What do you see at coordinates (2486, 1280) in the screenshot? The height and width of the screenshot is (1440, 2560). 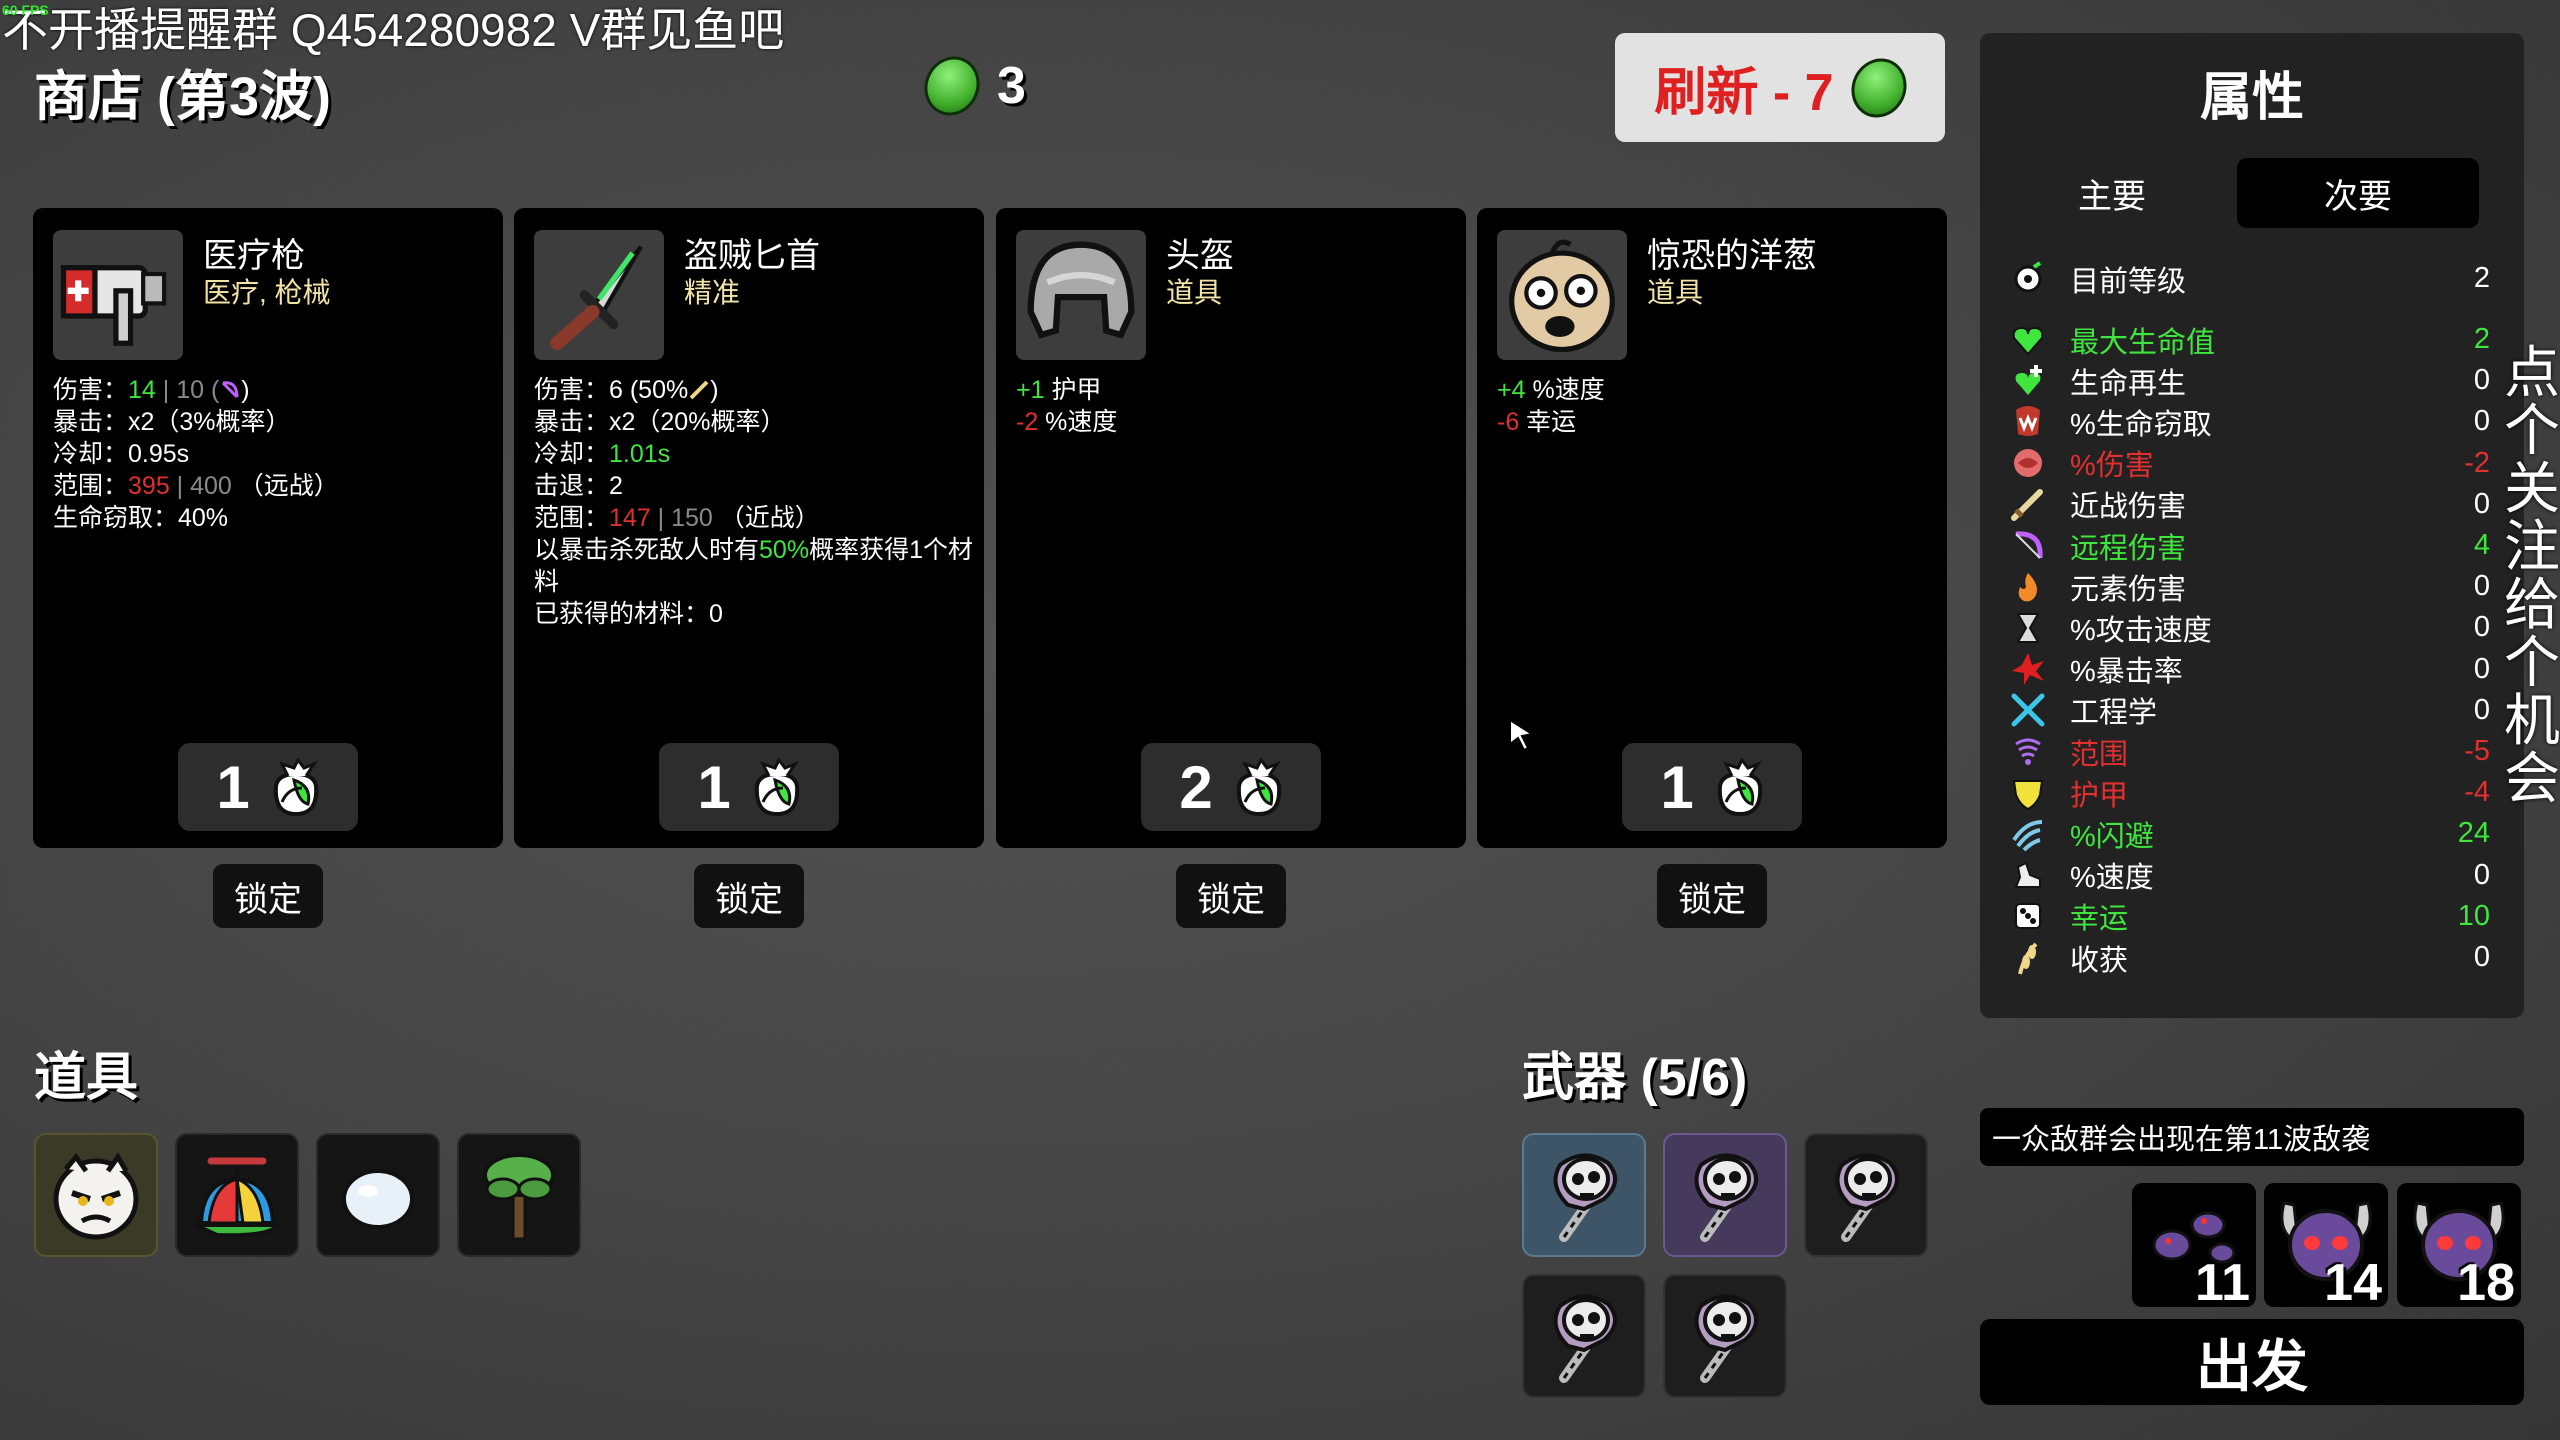 I see `enemy-wave-number: 18` at bounding box center [2486, 1280].